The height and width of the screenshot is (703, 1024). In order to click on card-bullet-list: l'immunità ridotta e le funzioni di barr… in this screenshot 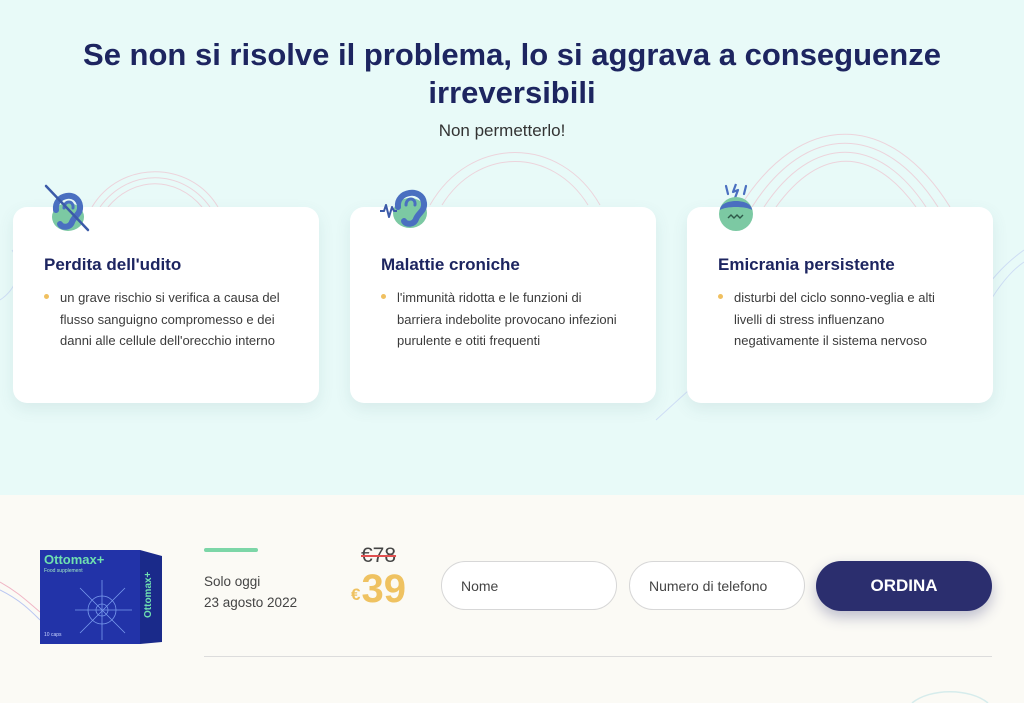, I will do `click(505, 319)`.